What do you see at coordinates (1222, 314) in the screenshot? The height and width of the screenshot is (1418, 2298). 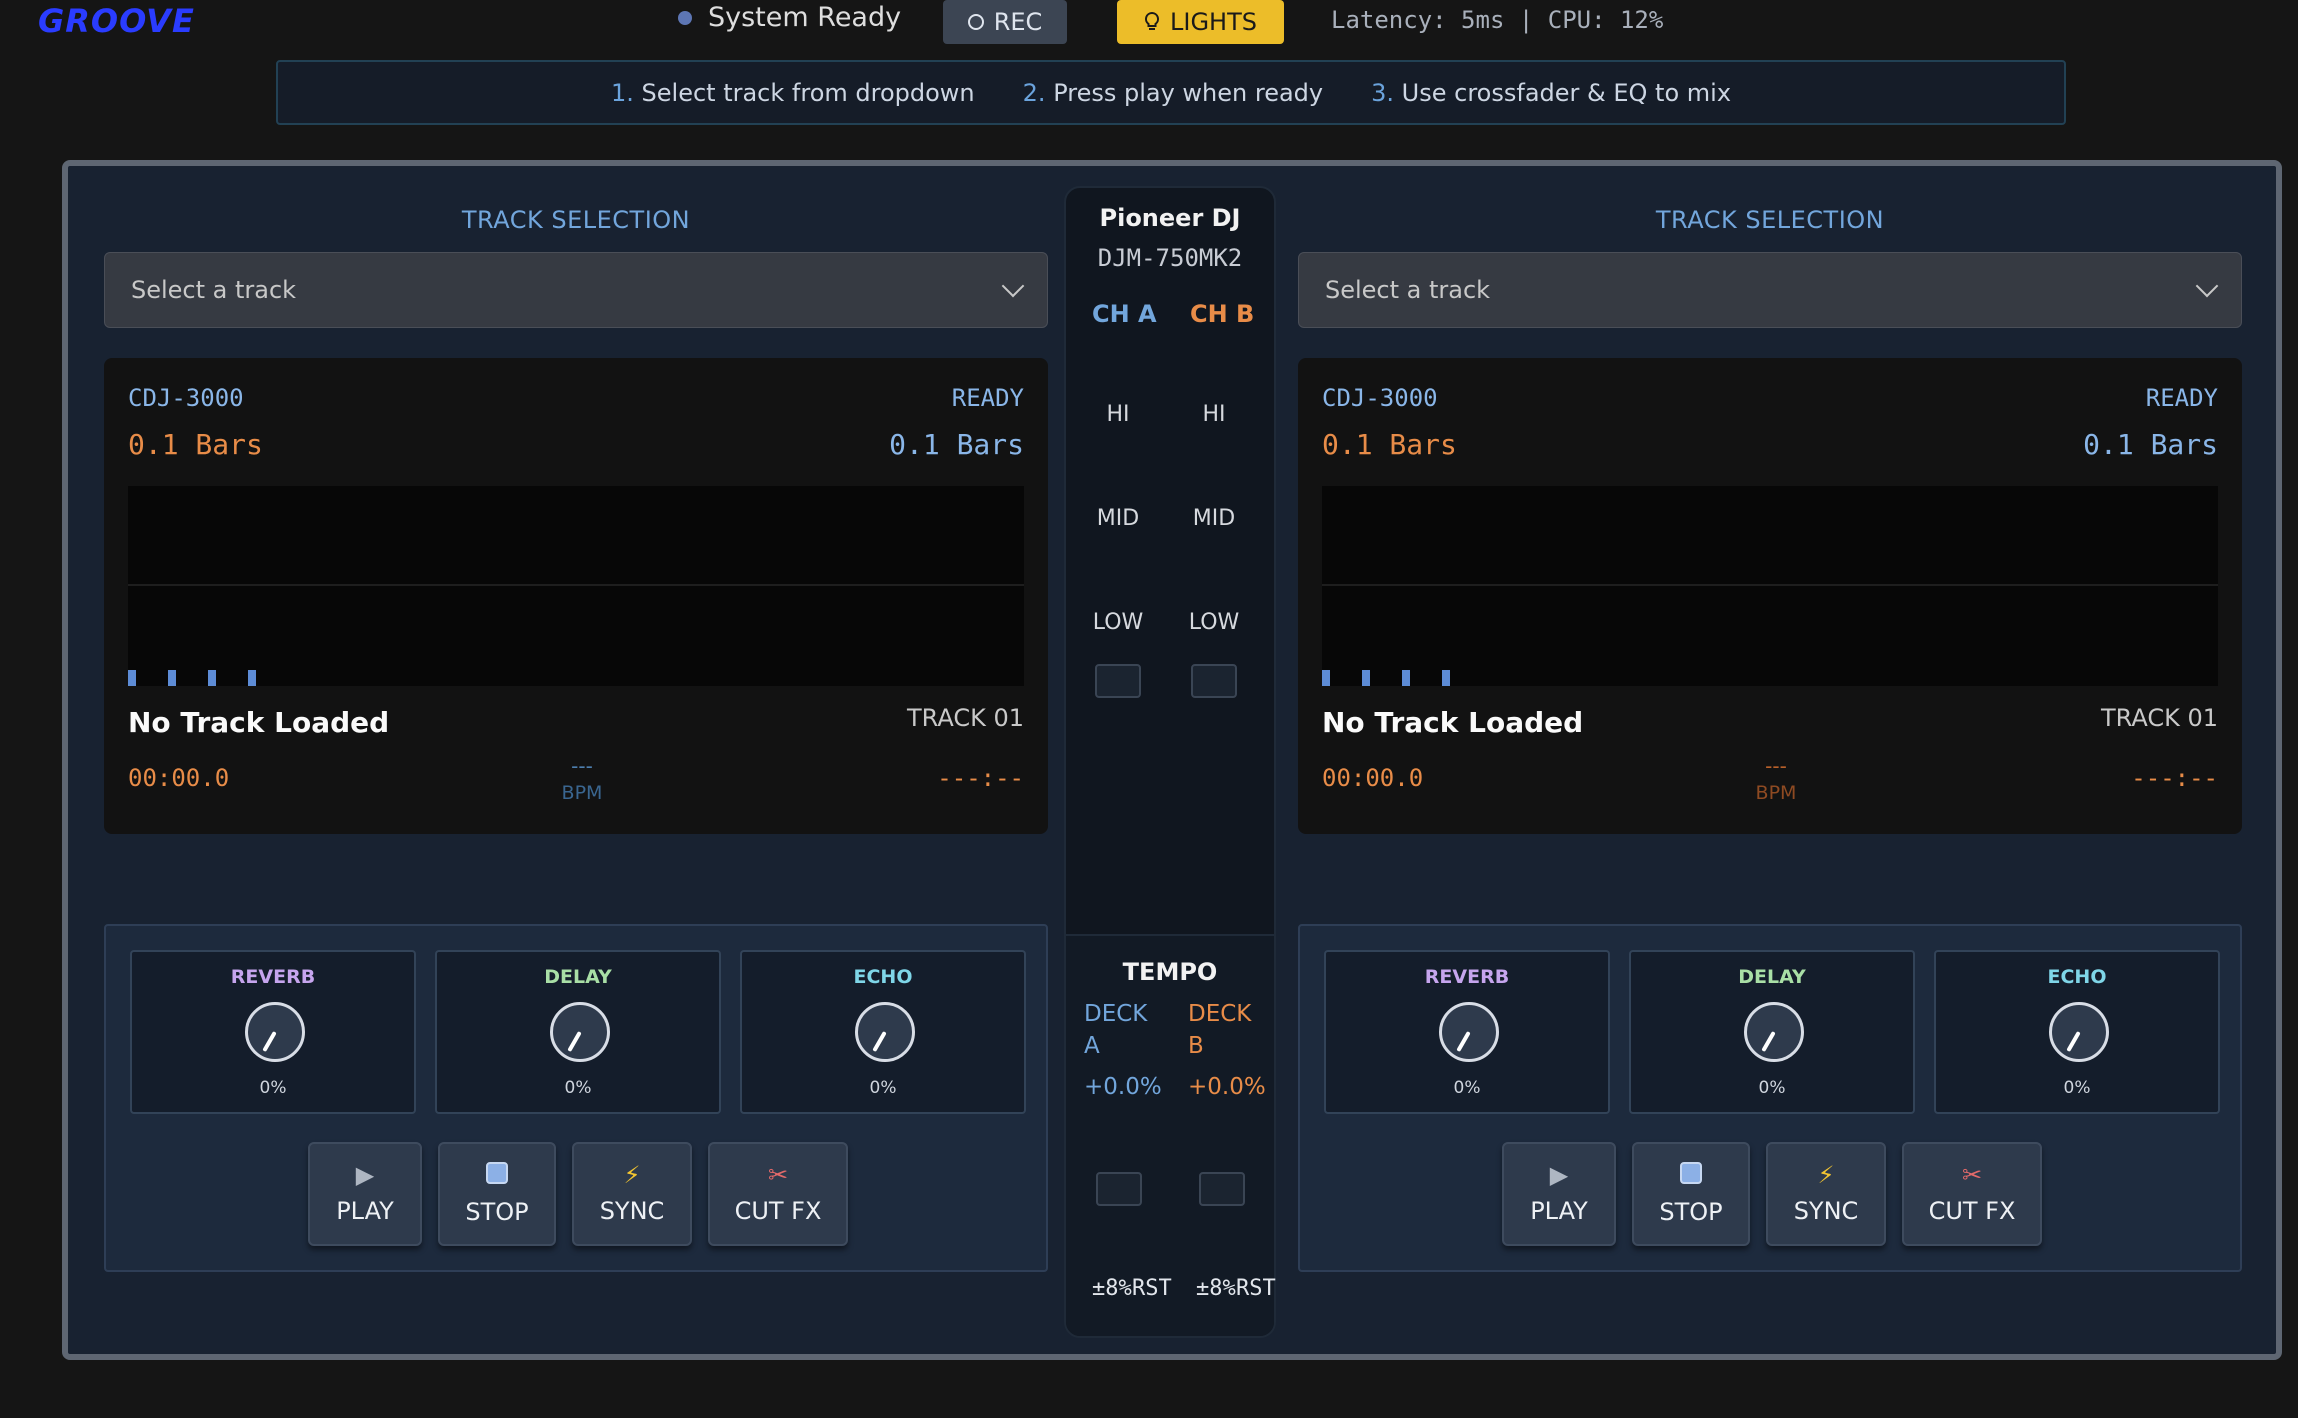 I see `channel-b-label: CH B` at bounding box center [1222, 314].